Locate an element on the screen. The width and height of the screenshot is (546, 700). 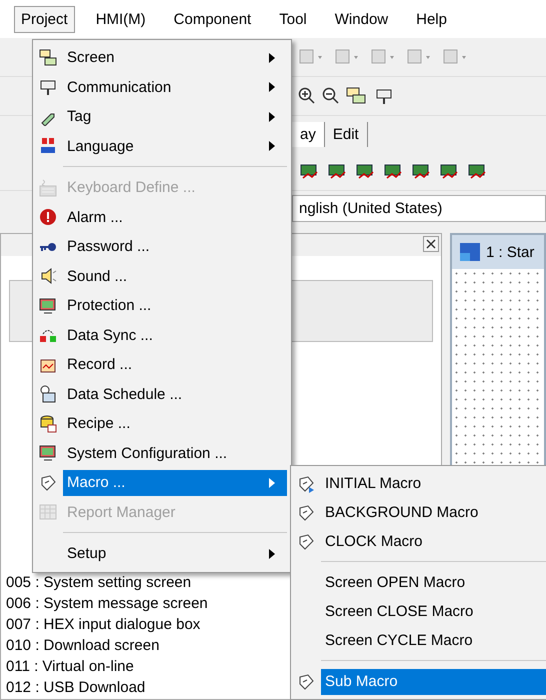
menu-item: Setup is located at coordinates (175, 553).